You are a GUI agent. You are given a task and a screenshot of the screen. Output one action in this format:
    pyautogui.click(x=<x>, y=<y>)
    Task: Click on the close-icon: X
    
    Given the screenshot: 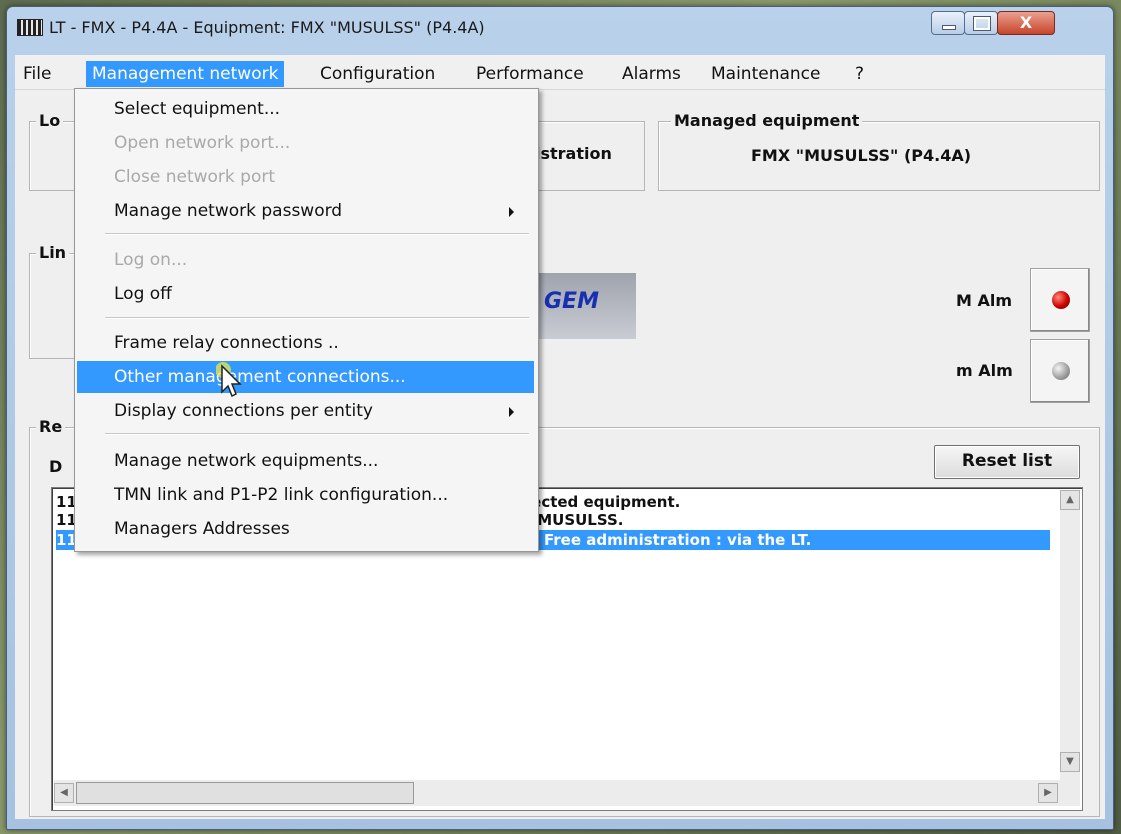 What is the action you would take?
    pyautogui.click(x=1026, y=22)
    